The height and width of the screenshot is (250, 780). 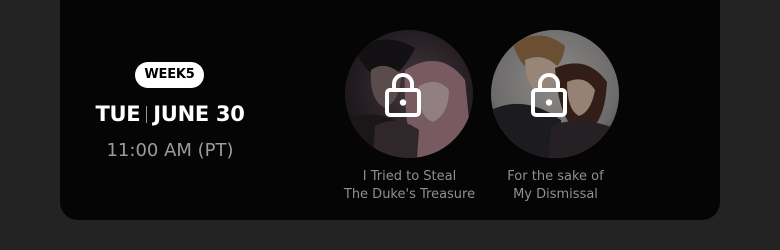 I want to click on title-name-line1: For the sake of, so click(x=555, y=176).